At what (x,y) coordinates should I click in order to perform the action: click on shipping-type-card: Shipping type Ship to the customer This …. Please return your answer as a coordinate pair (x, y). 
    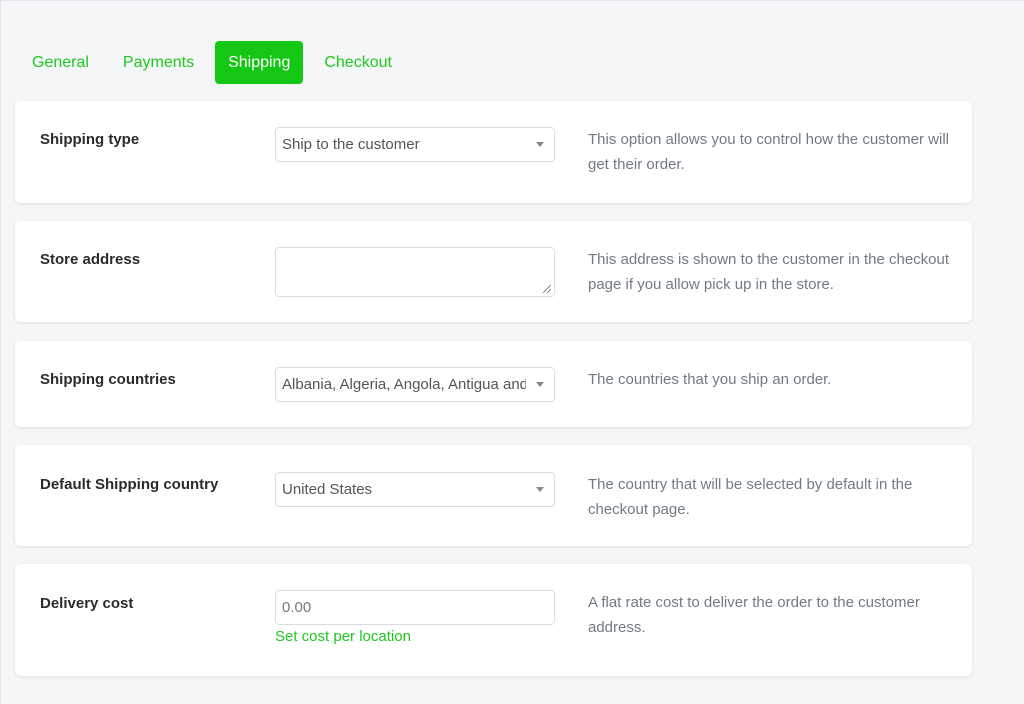
    Looking at the image, I should click on (493, 152).